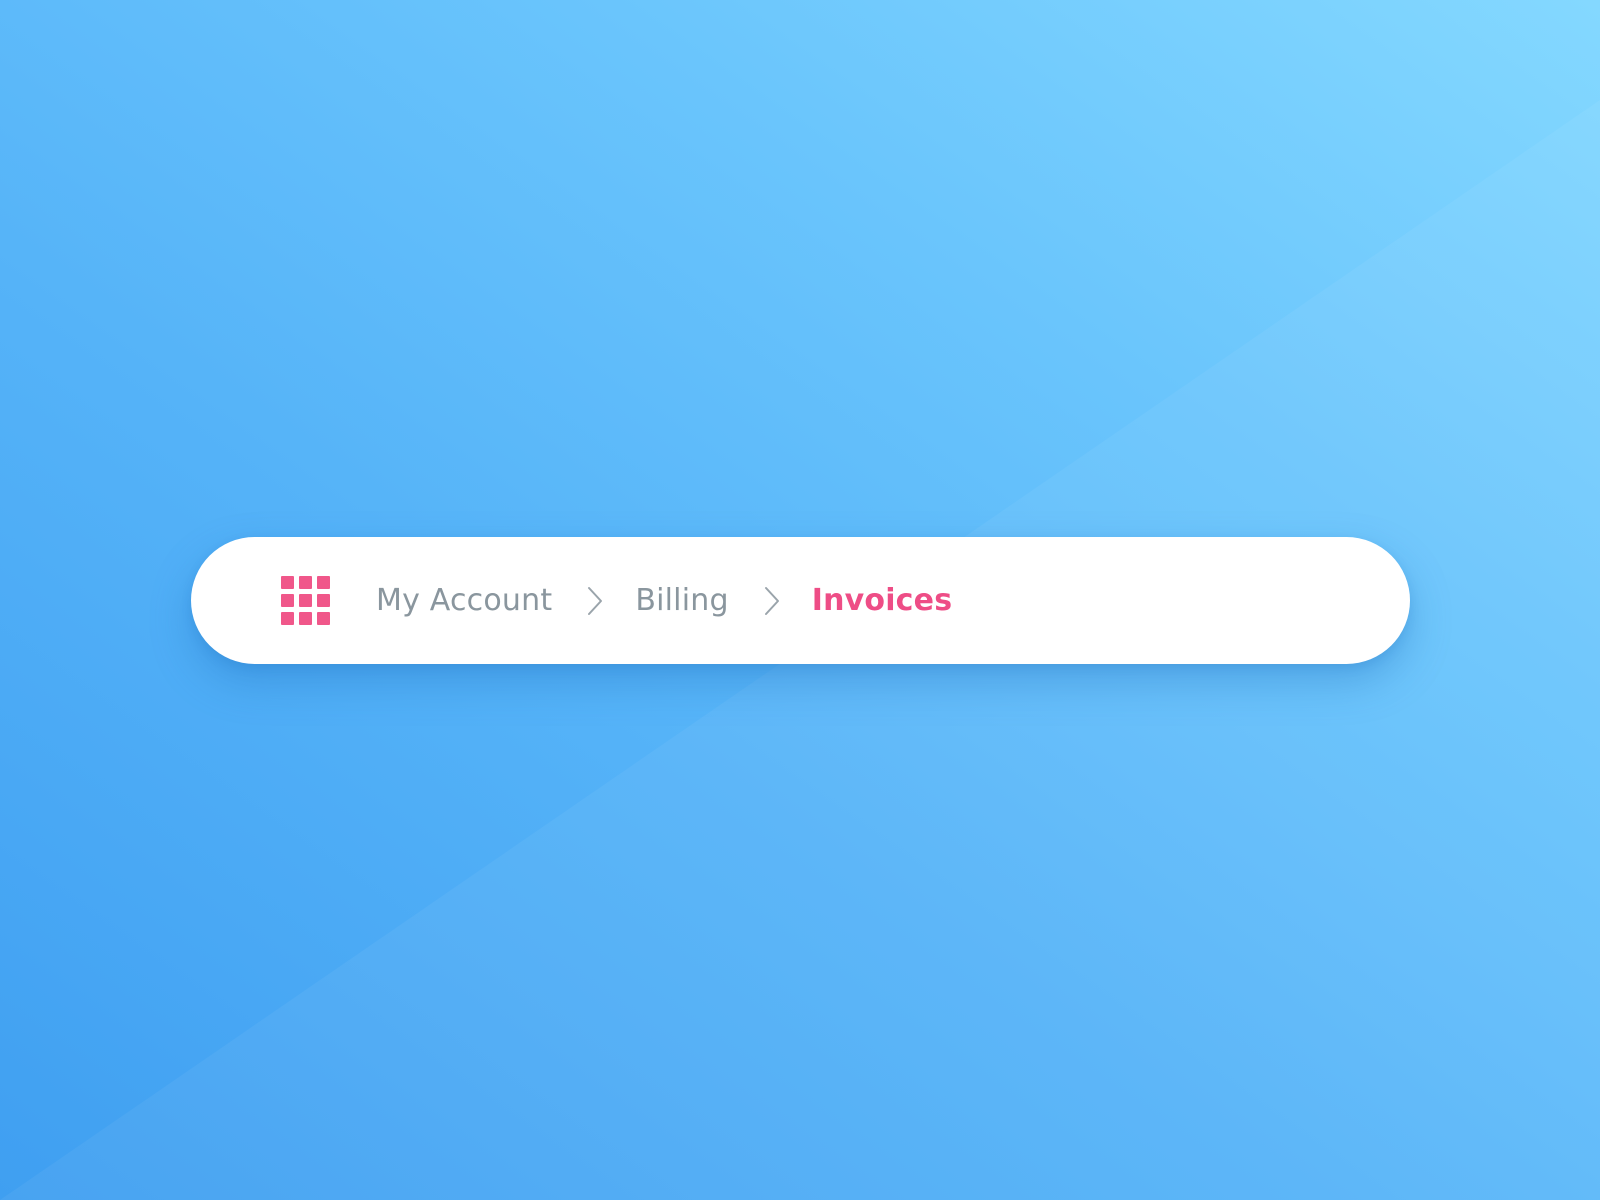  What do you see at coordinates (464, 600) in the screenshot?
I see `breadcrumb-item-my-account: My Account` at bounding box center [464, 600].